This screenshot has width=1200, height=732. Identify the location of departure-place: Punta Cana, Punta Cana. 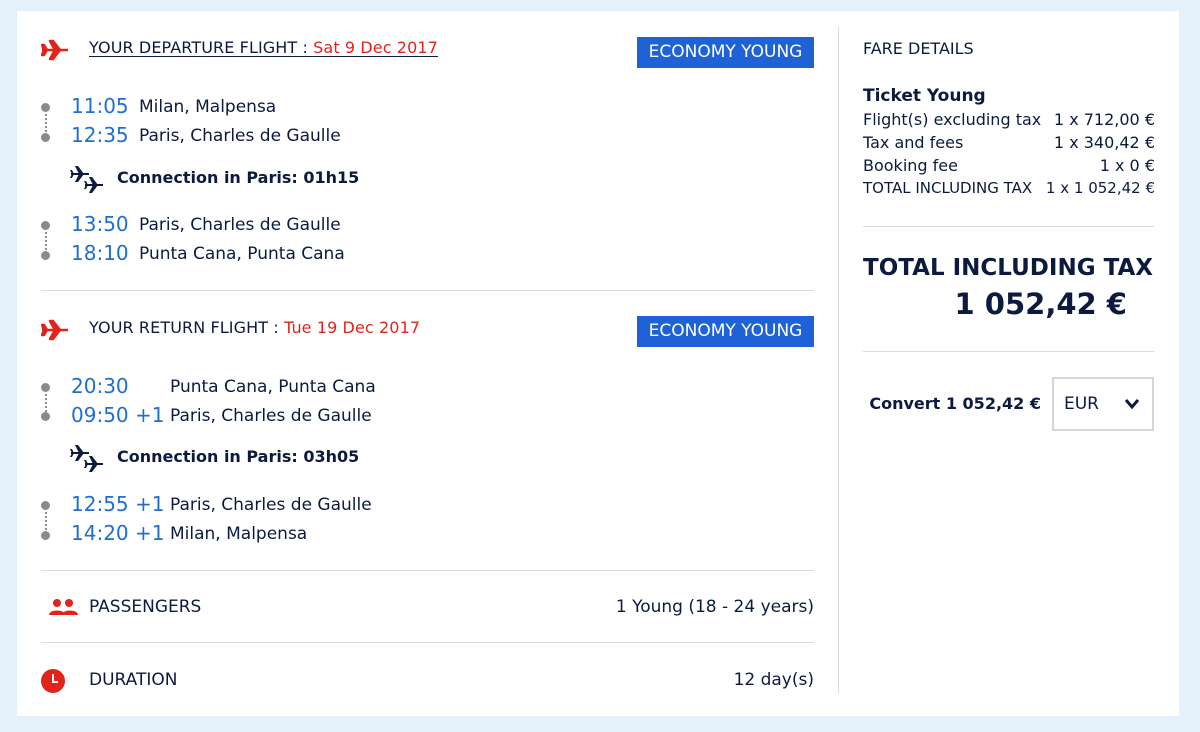
(273, 387).